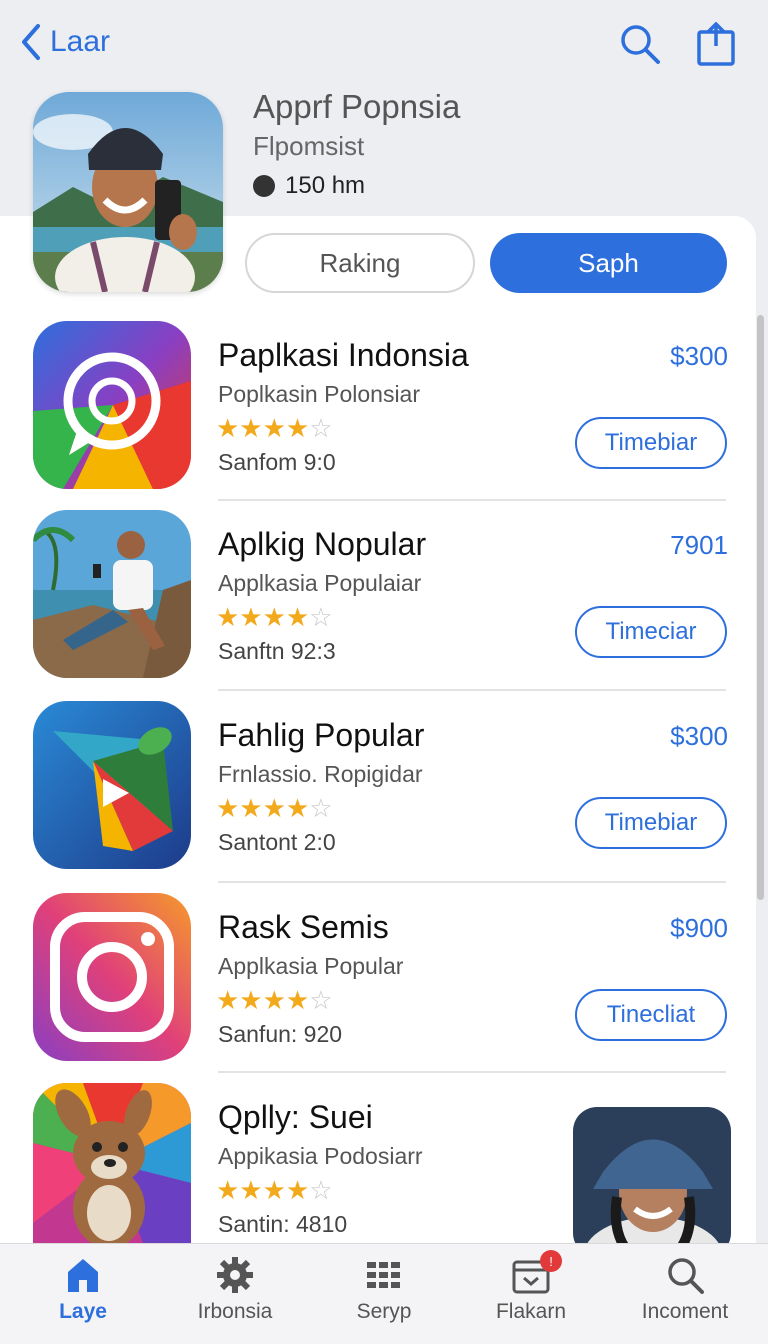 This screenshot has height=1344, width=768. I want to click on get-button: Tinecliat, so click(651, 1015).